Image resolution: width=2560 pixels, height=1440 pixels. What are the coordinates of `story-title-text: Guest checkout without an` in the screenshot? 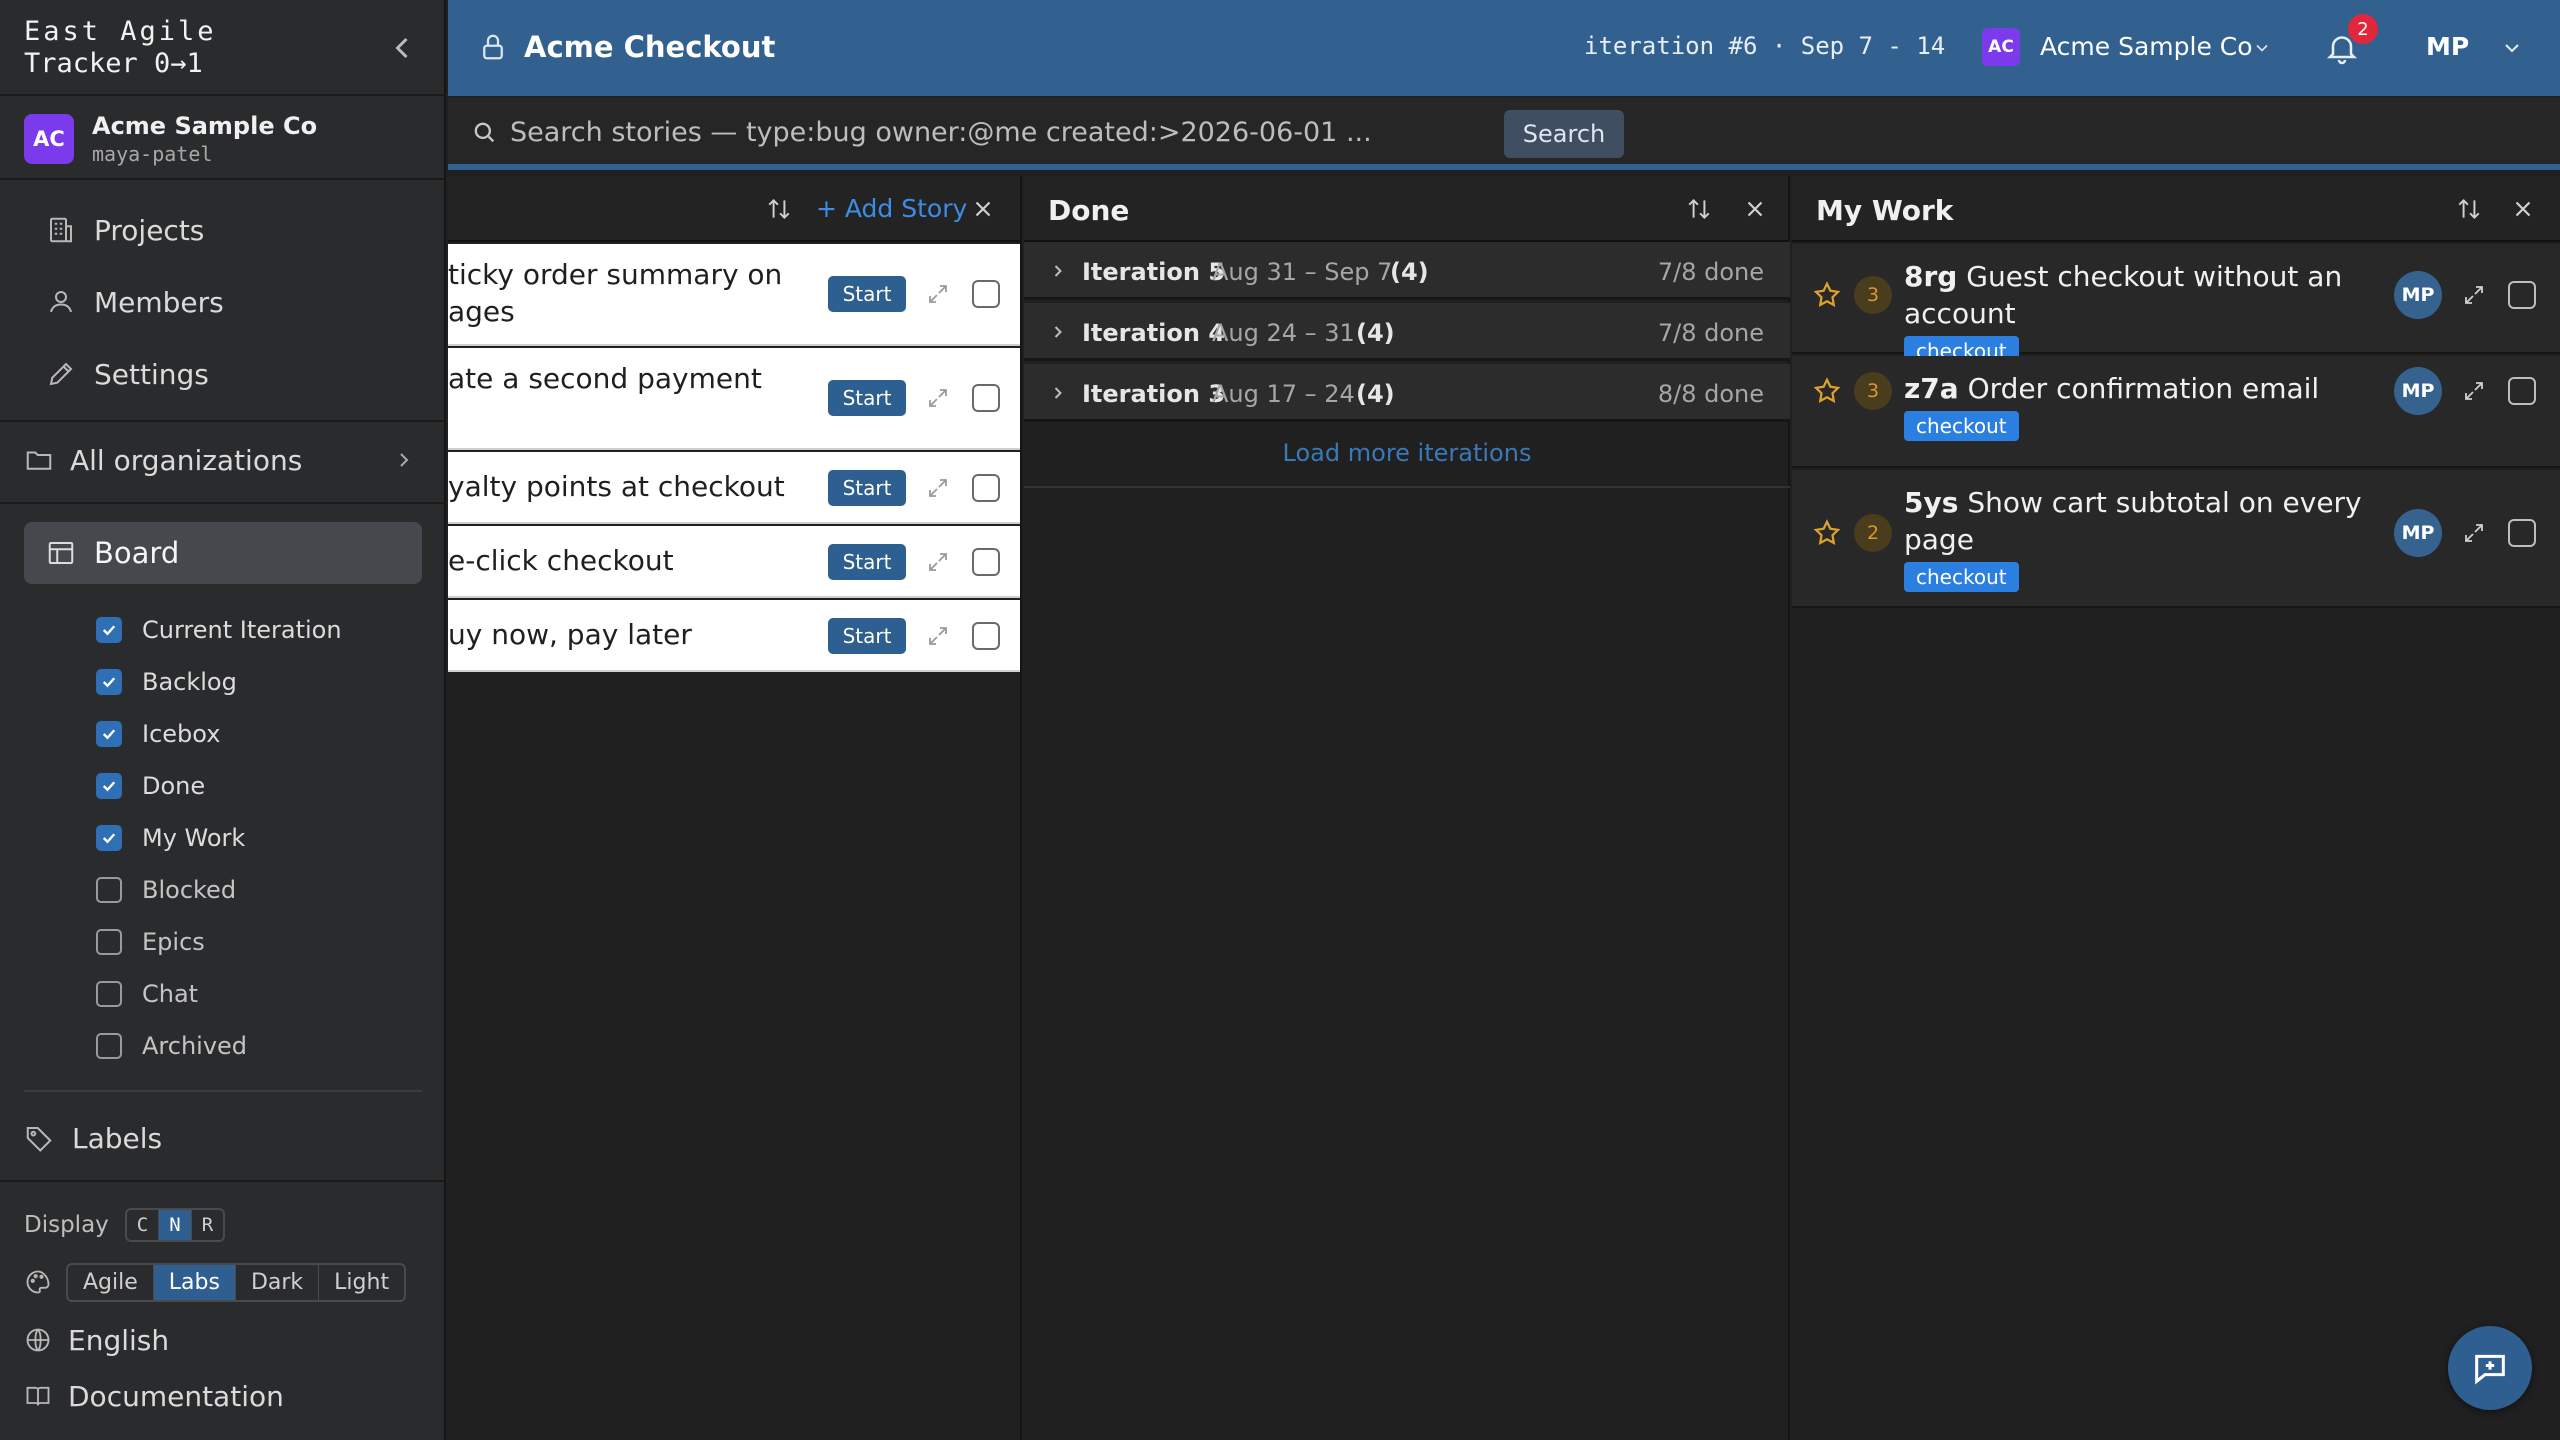 It's located at (2154, 276).